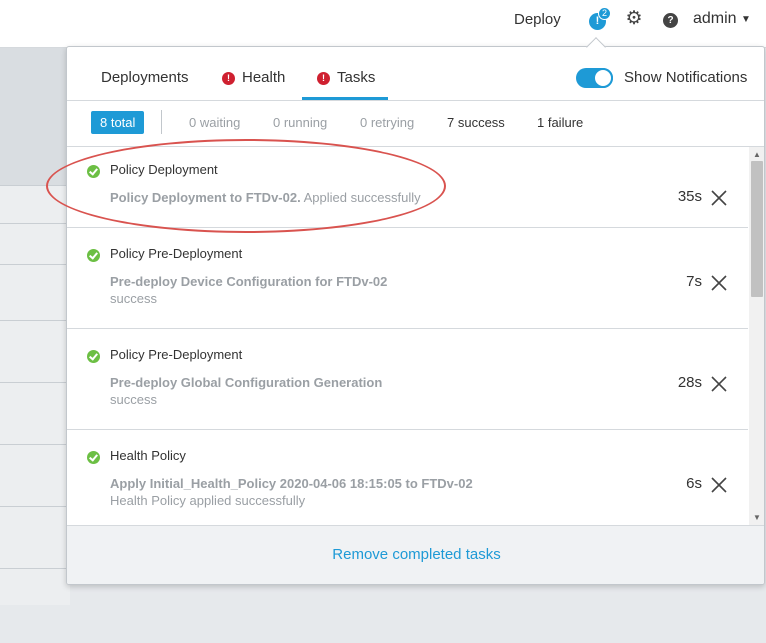 This screenshot has height=643, width=766. What do you see at coordinates (118, 122) in the screenshot?
I see `filter-total: 8 total` at bounding box center [118, 122].